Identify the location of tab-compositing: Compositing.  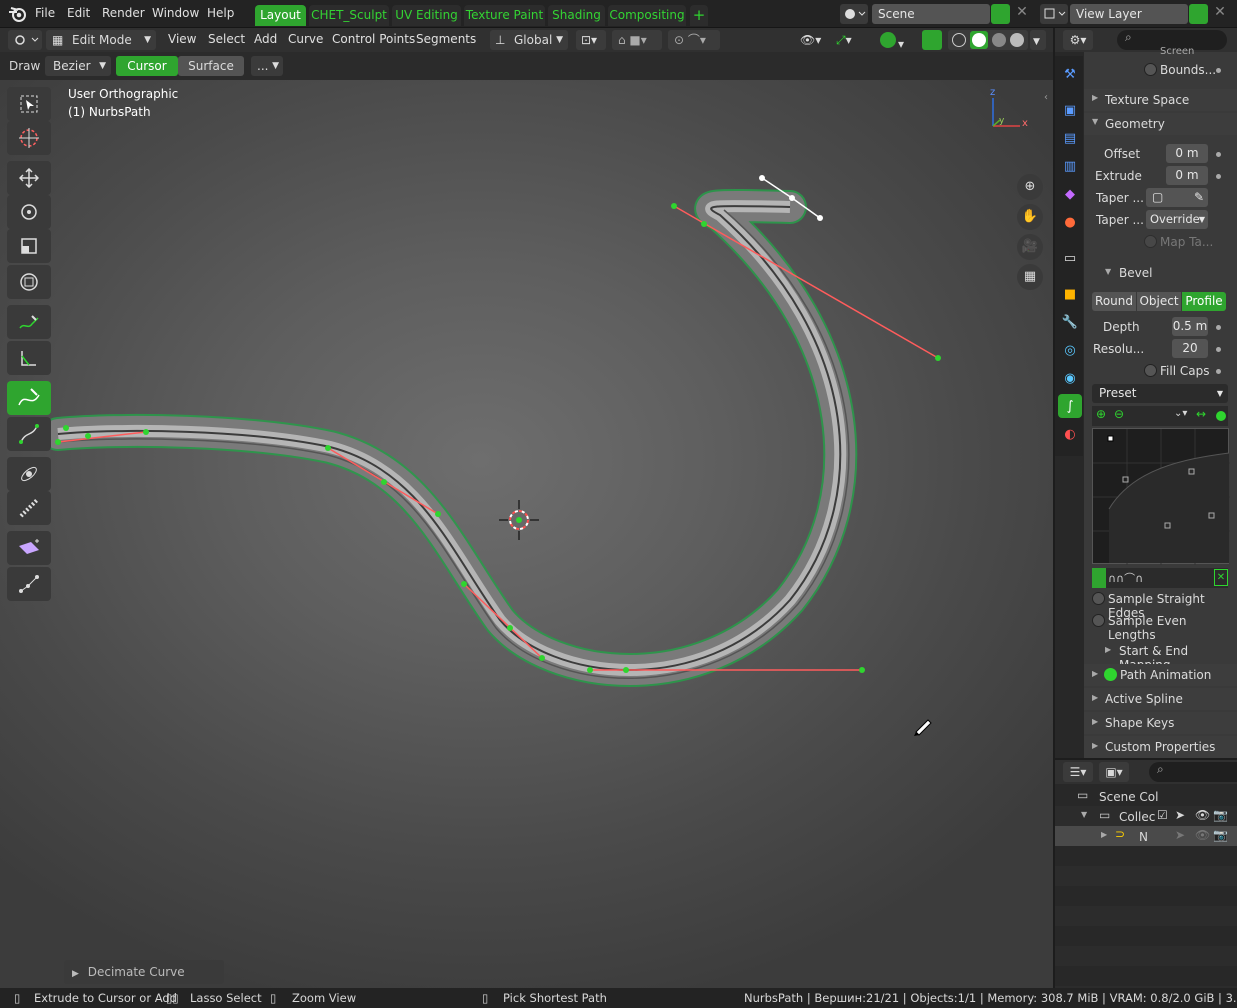
(647, 15).